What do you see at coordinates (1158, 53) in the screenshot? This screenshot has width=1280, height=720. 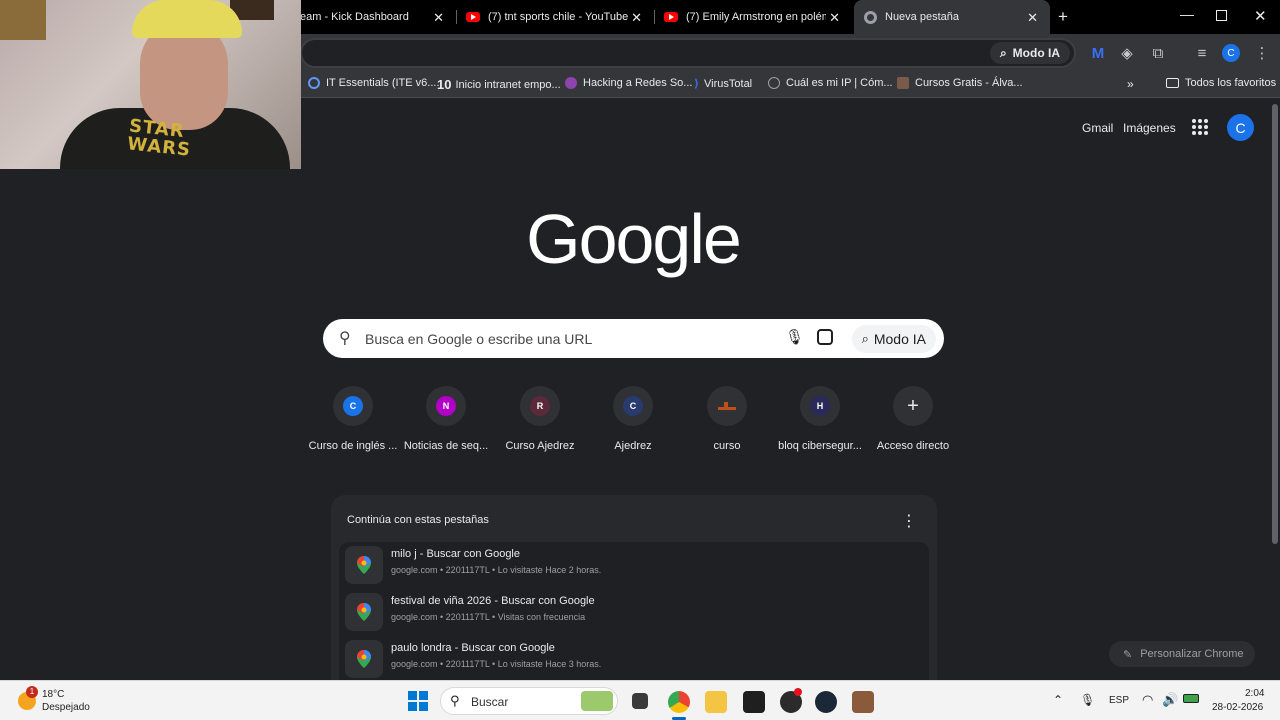 I see `extensions-puzzle-icon: ⧉` at bounding box center [1158, 53].